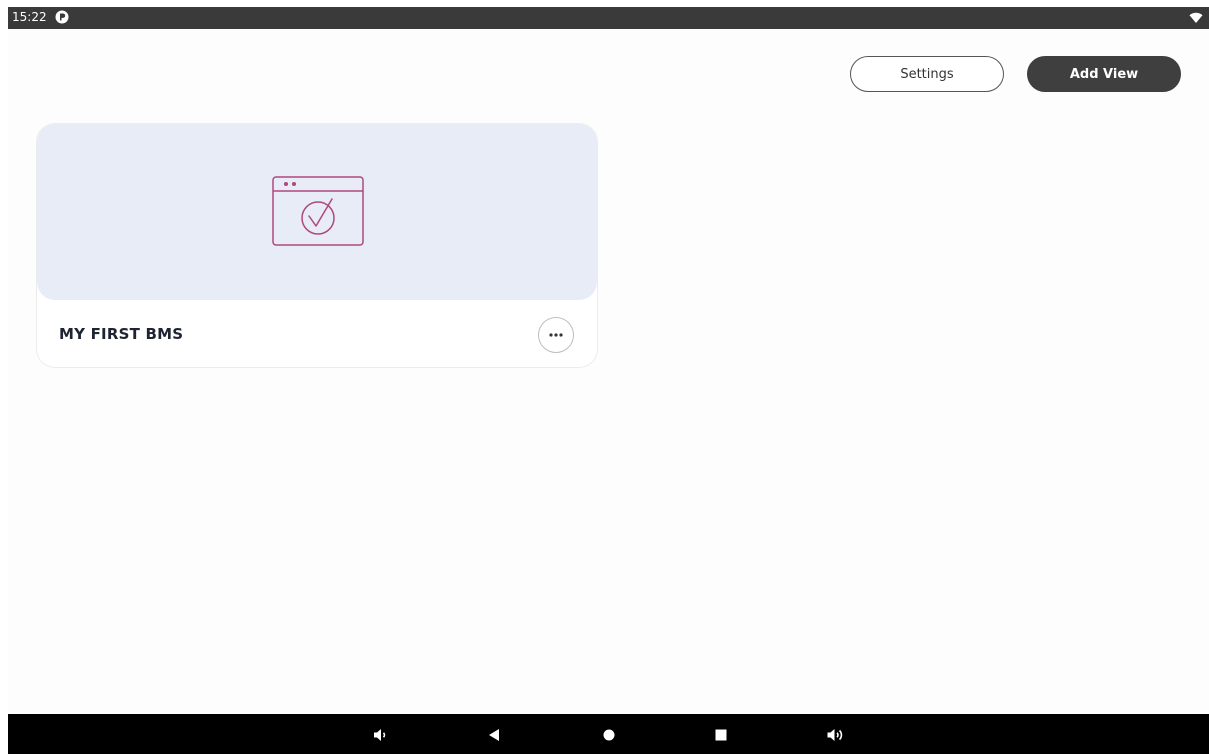 The width and height of the screenshot is (1209, 754). Describe the element at coordinates (608, 18) in the screenshot. I see `status-bar: 15:22` at that location.